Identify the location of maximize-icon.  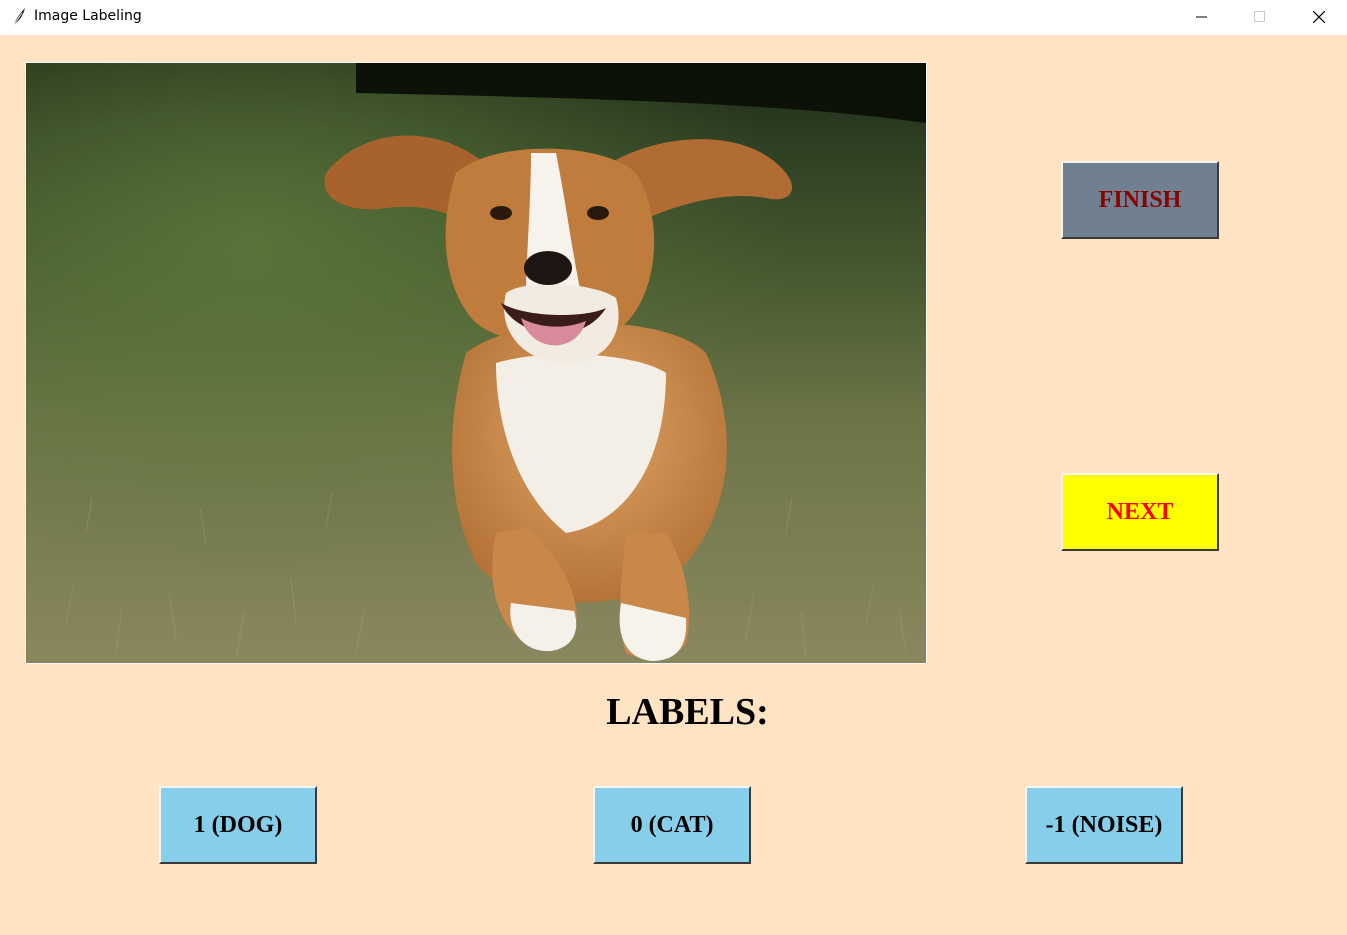
(1259, 16).